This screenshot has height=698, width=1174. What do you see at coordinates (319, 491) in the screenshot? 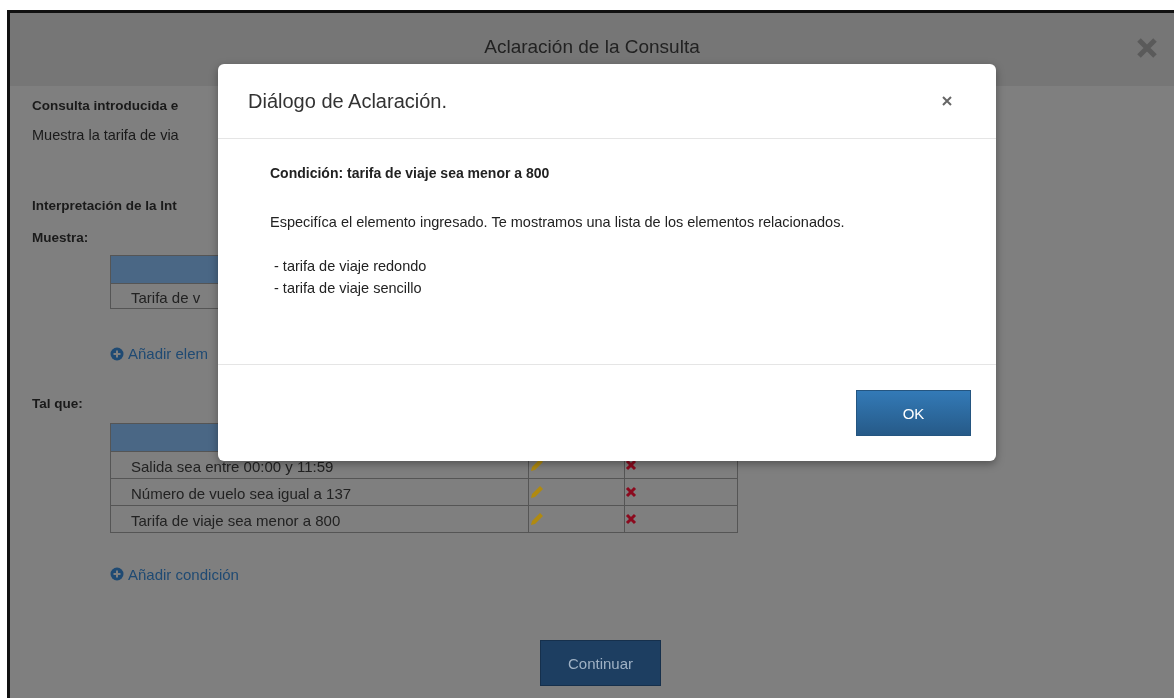
I see `table-cell: Número de vuelo sea igual a 137` at bounding box center [319, 491].